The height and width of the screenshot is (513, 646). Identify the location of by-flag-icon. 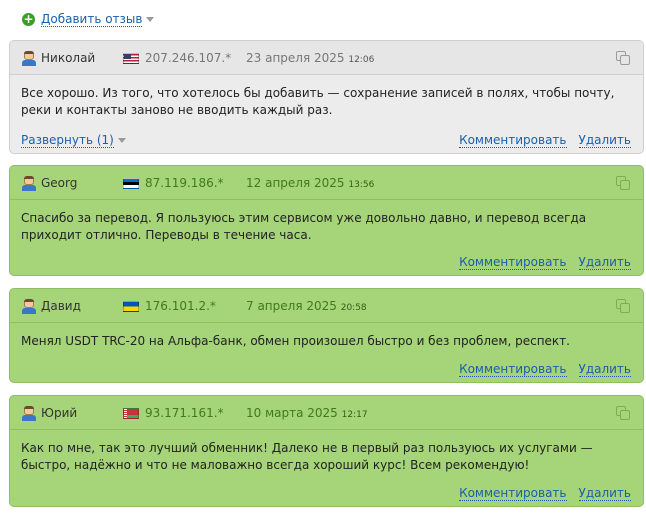
(131, 413).